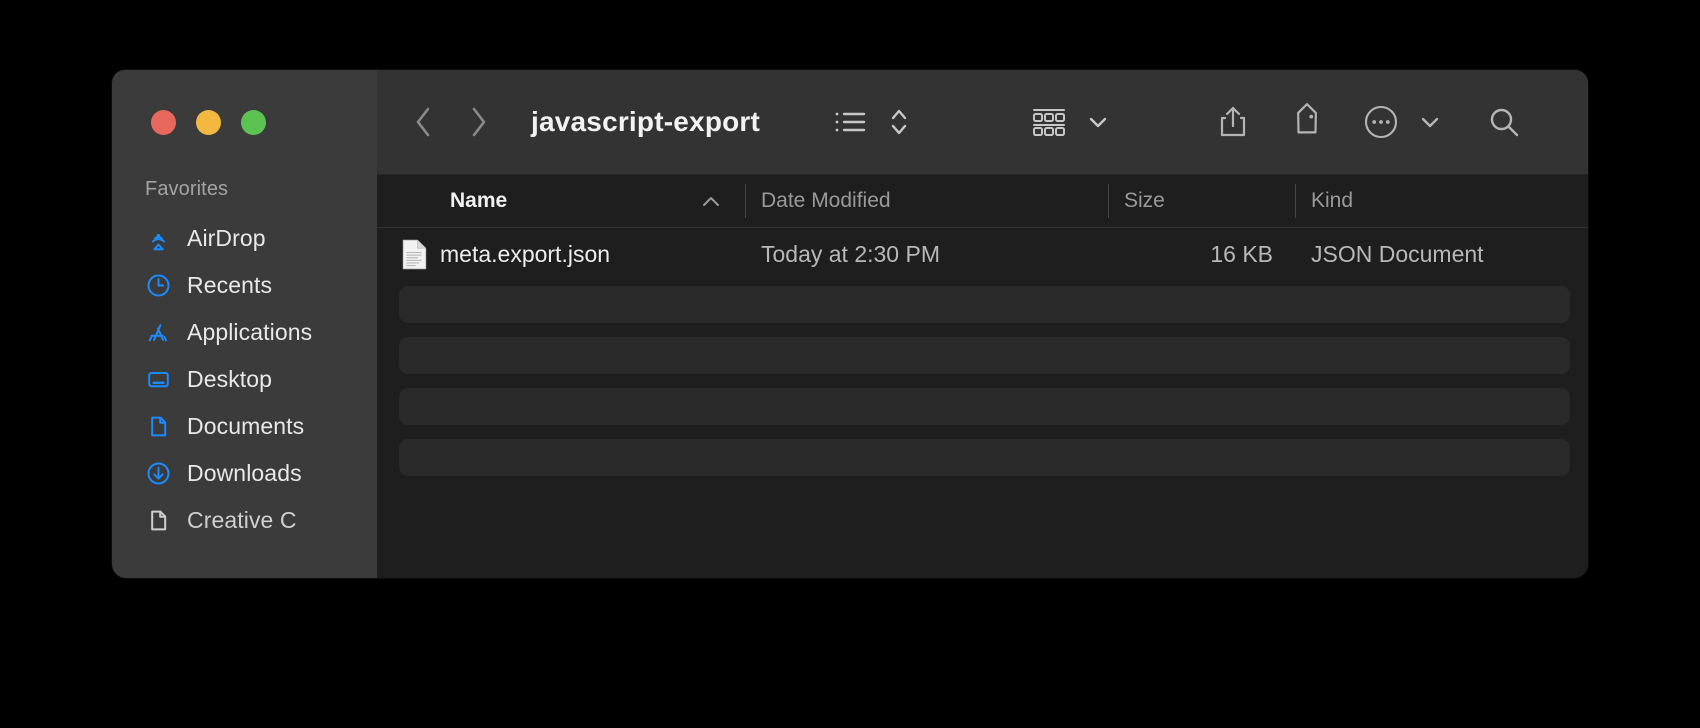 This screenshot has height=728, width=1700. Describe the element at coordinates (158, 379) in the screenshot. I see `desktop-icon` at that location.